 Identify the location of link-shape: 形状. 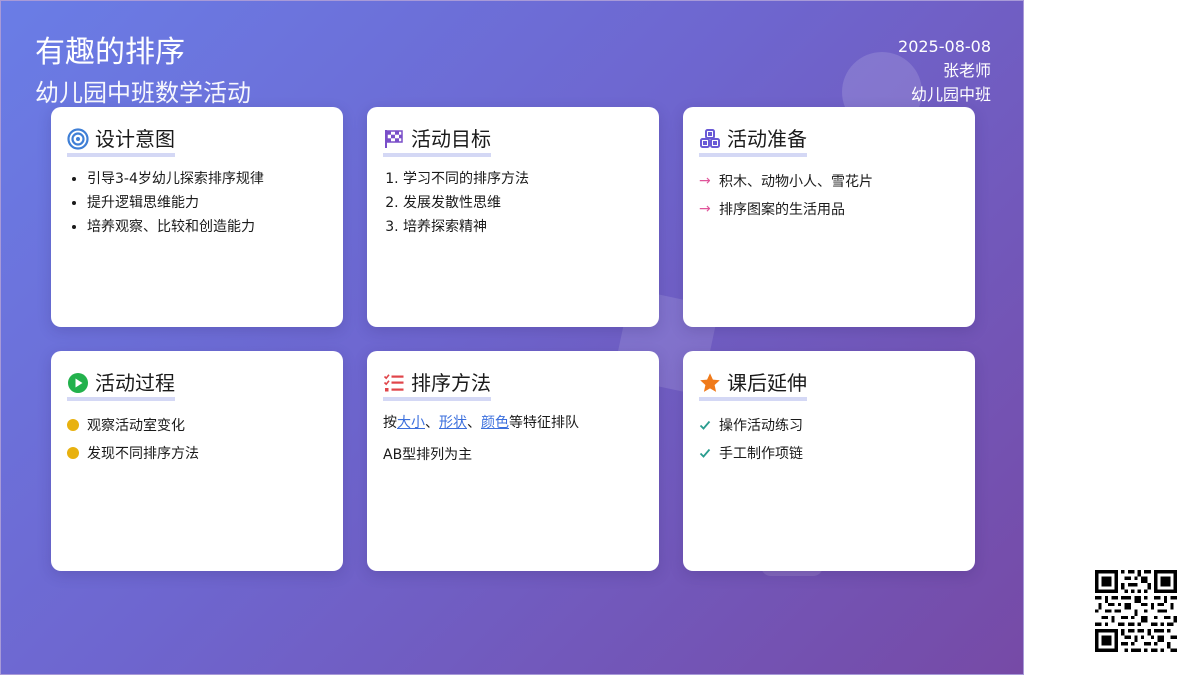
(453, 423).